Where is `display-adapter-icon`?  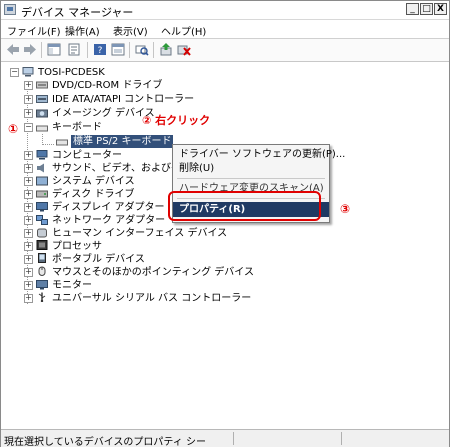 display-adapter-icon is located at coordinates (42, 207).